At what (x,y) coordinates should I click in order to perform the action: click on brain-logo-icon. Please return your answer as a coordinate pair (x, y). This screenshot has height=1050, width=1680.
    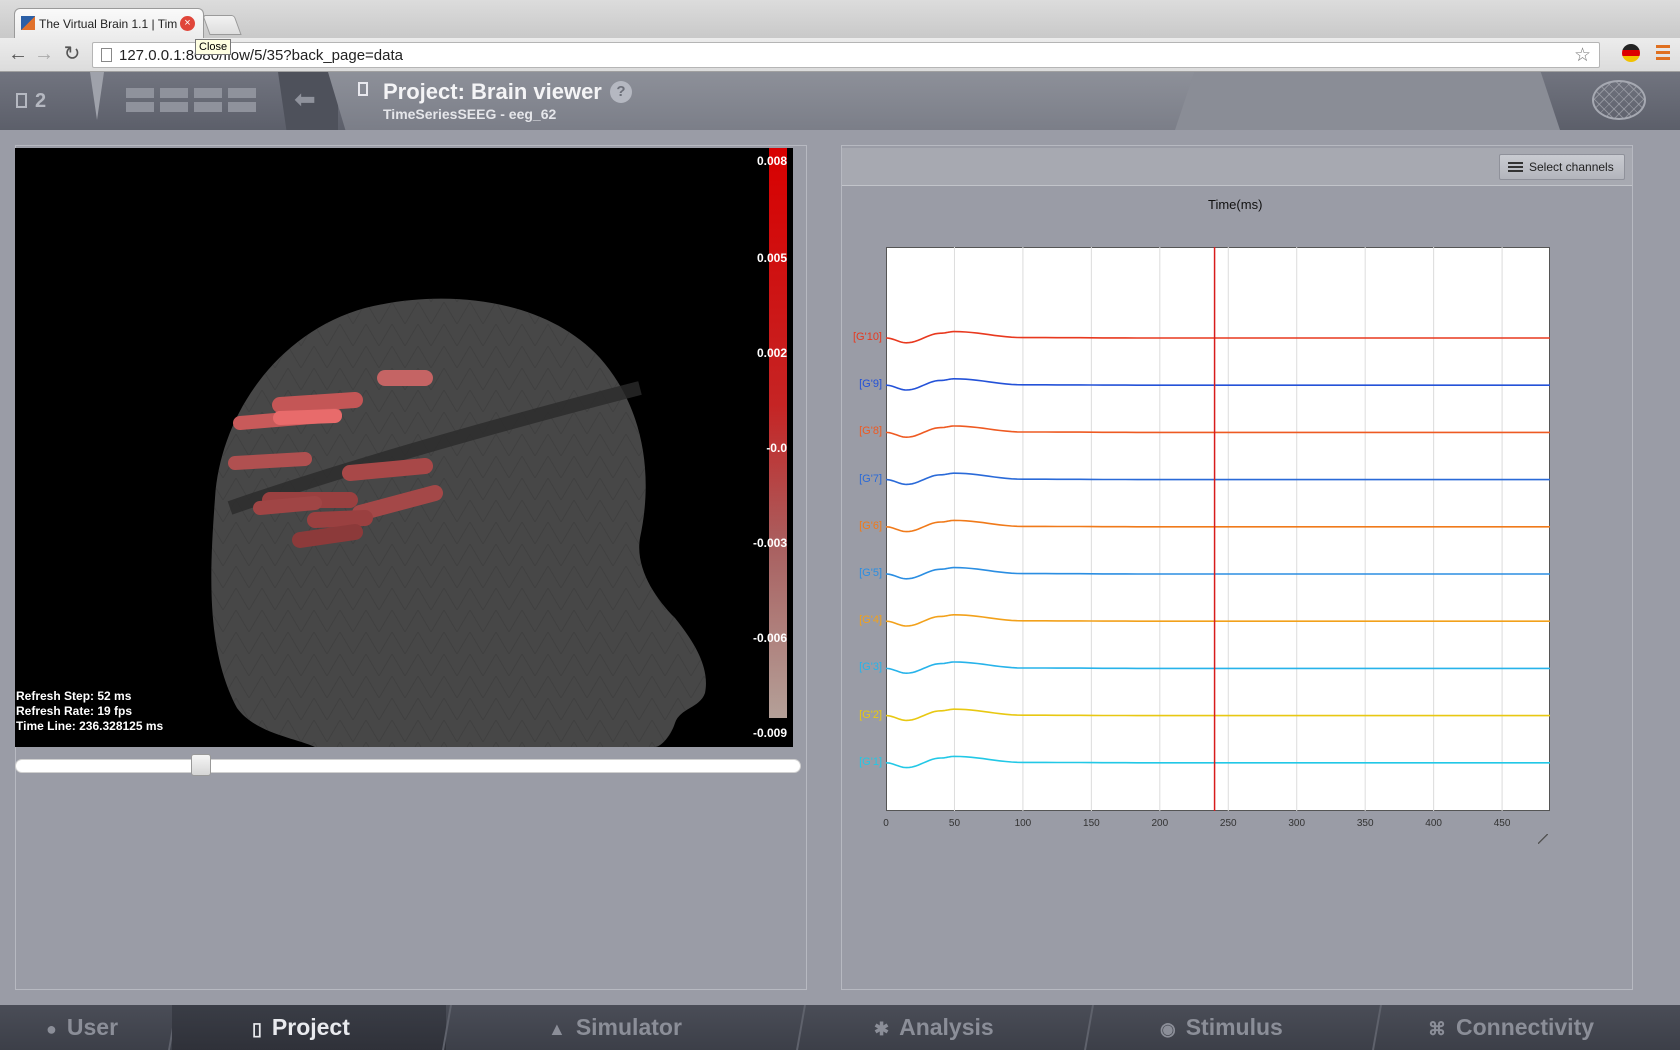
    Looking at the image, I should click on (1619, 100).